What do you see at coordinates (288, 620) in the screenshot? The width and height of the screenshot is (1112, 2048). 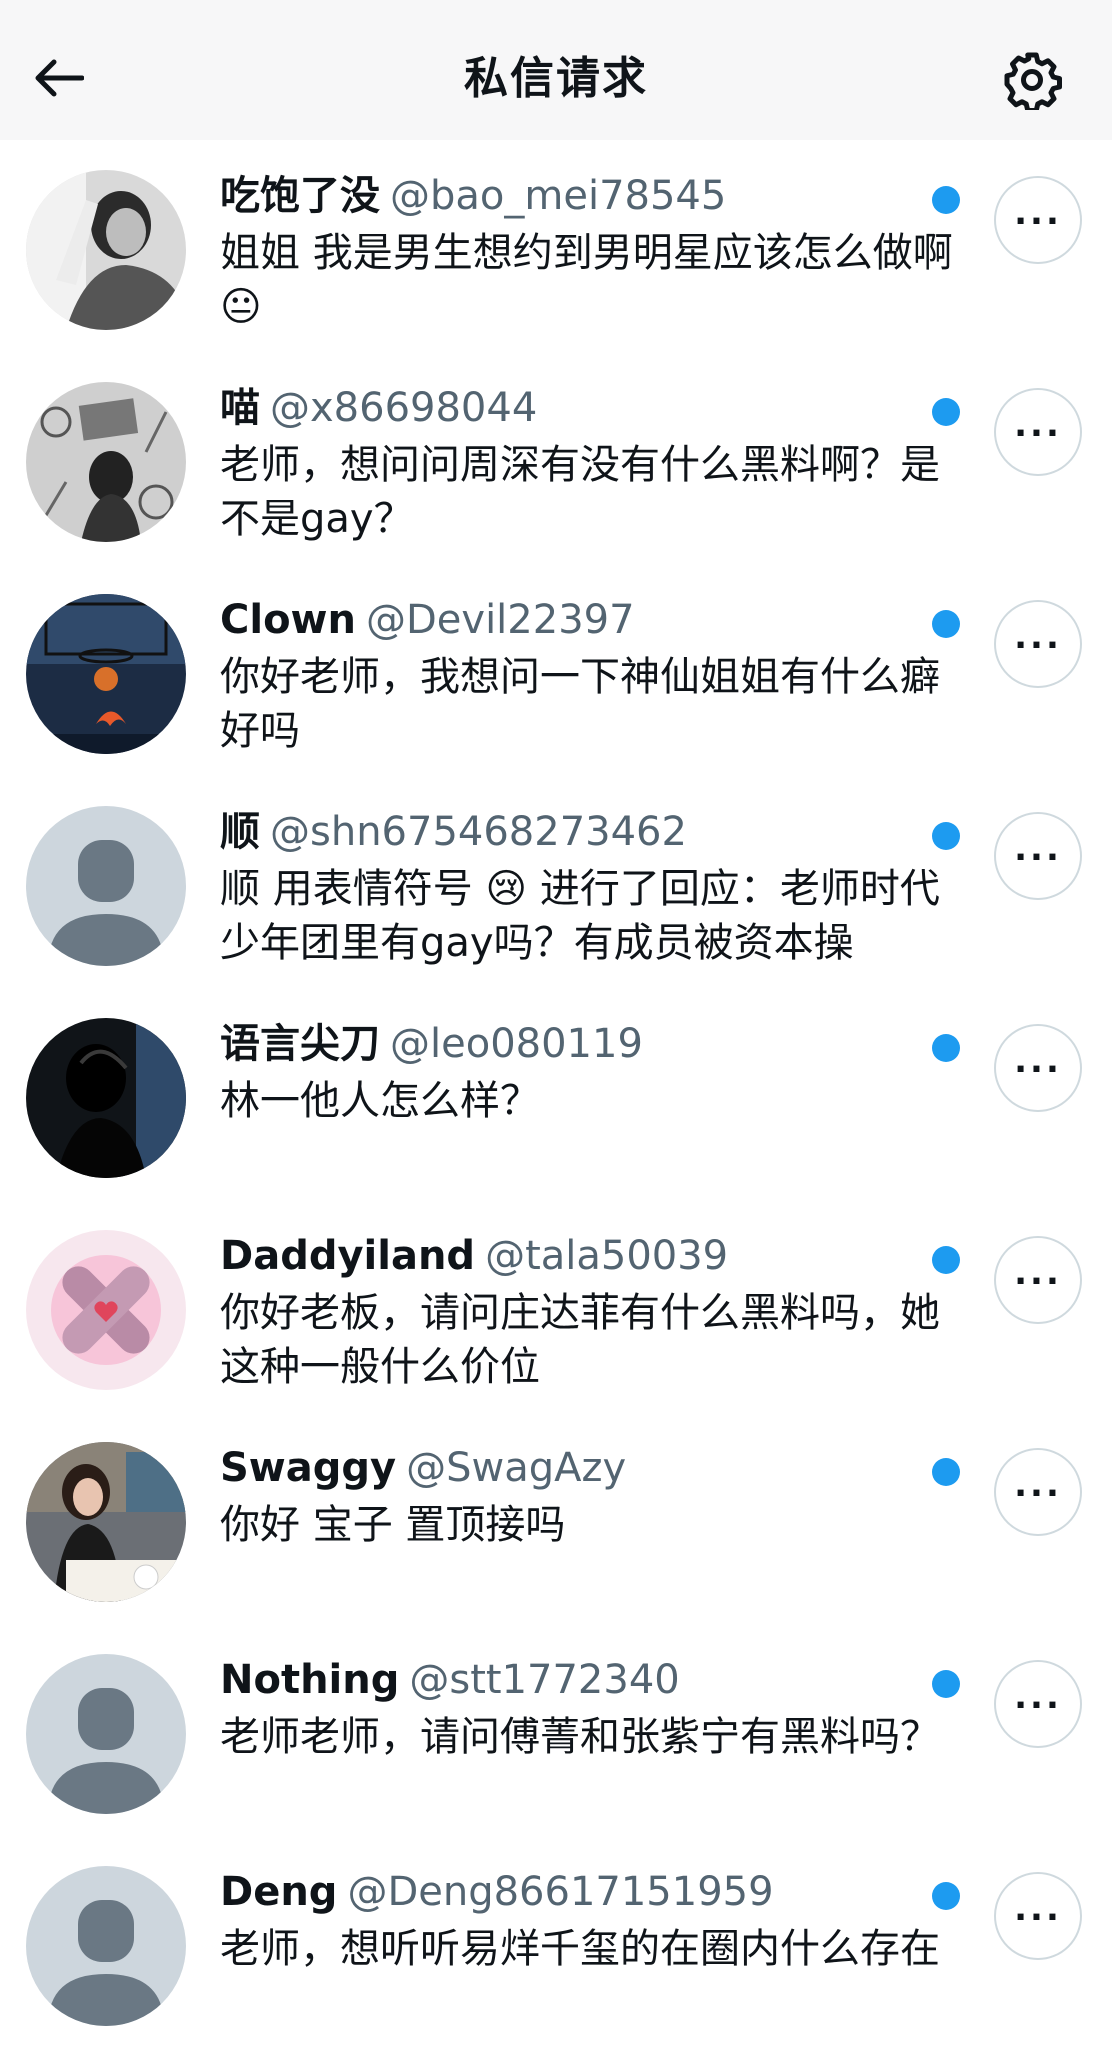 I see `display-name: Clown` at bounding box center [288, 620].